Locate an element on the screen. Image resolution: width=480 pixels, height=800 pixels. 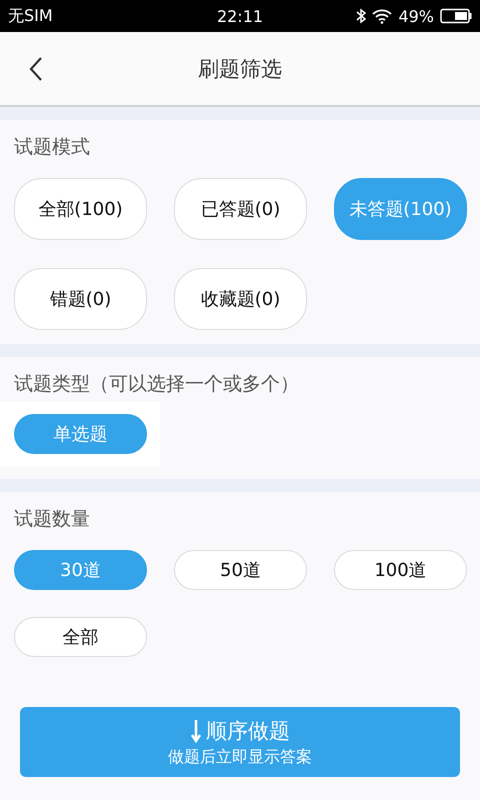
clock-text: 22:11 is located at coordinates (240, 16).